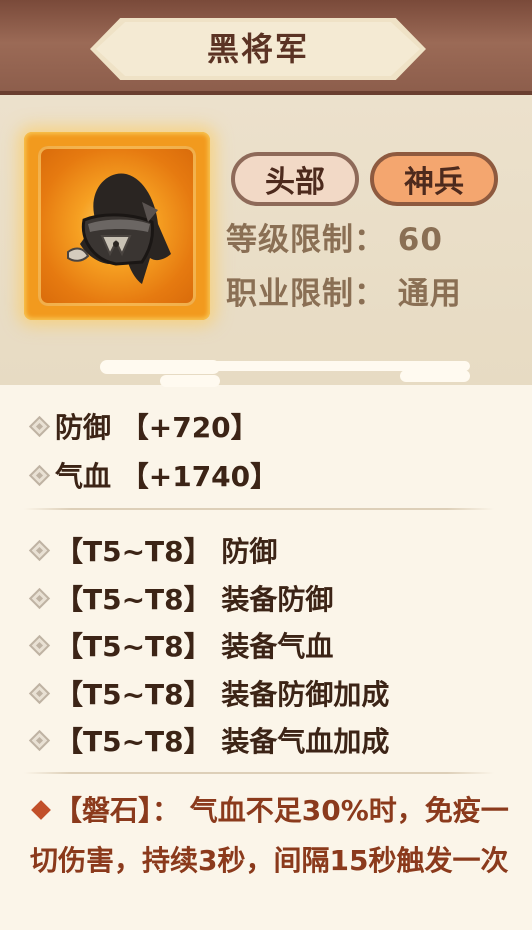 This screenshot has width=532, height=930. I want to click on level-requirement: 等级限制： 60, so click(334, 240).